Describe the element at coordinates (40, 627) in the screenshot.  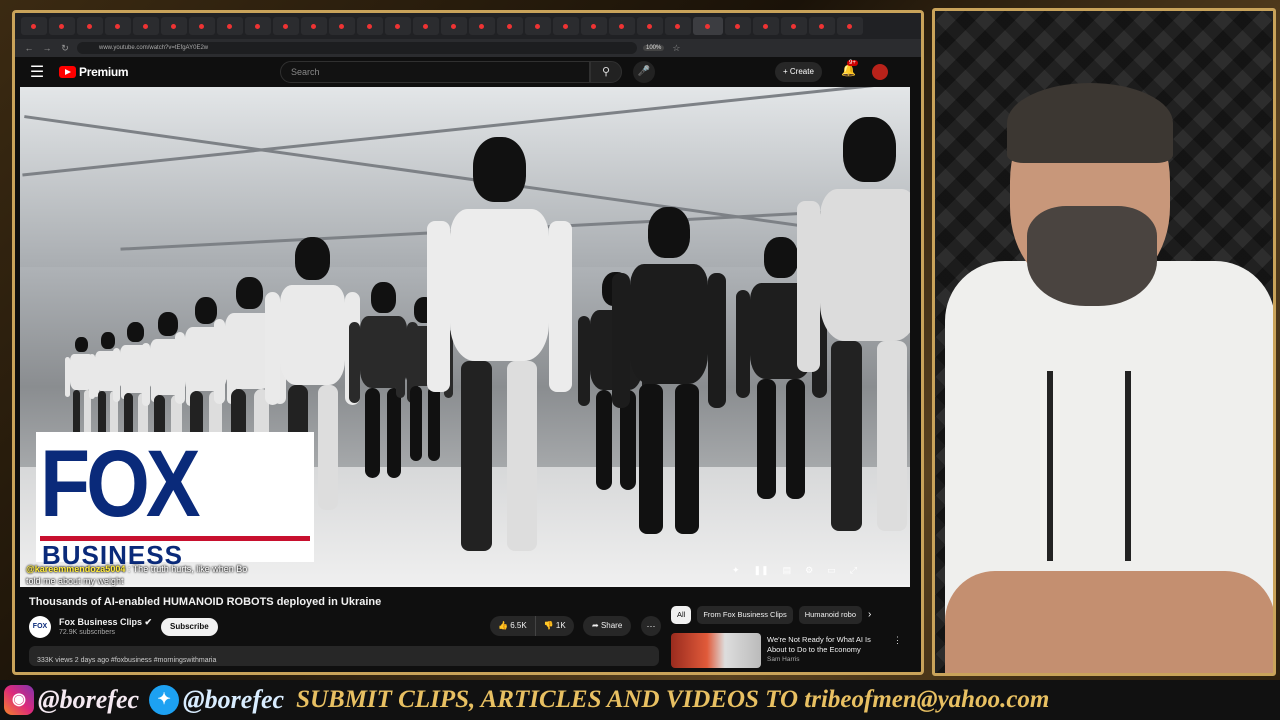
I see `channel-avatar: FOX` at that location.